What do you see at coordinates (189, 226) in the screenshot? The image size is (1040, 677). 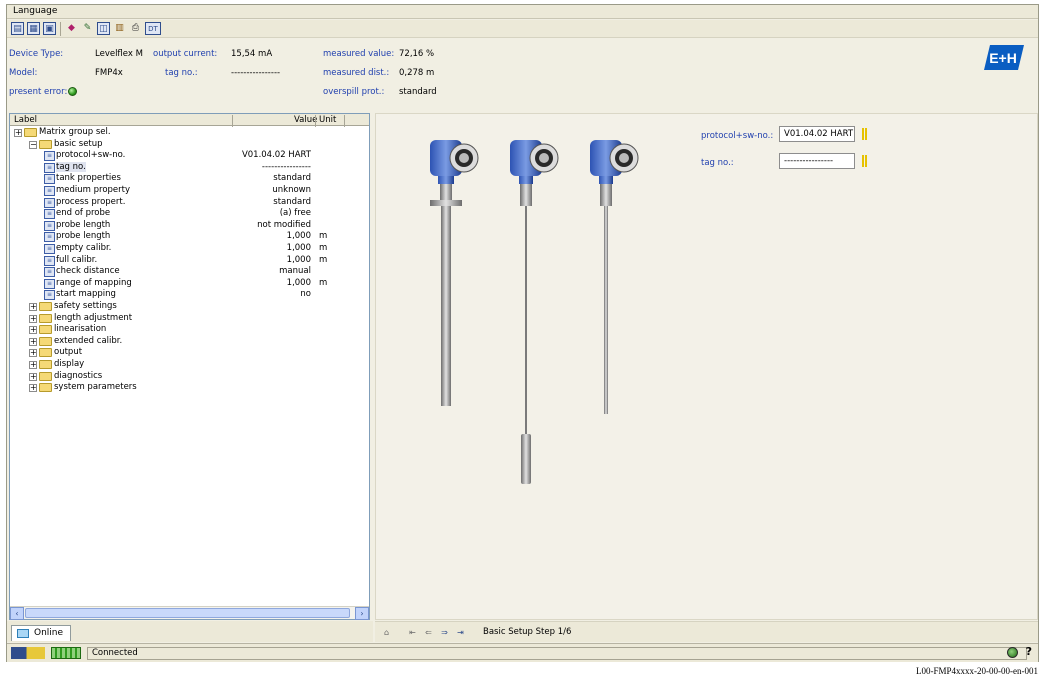 I see `tree-parameter-row: ≡ probe length not modified` at bounding box center [189, 226].